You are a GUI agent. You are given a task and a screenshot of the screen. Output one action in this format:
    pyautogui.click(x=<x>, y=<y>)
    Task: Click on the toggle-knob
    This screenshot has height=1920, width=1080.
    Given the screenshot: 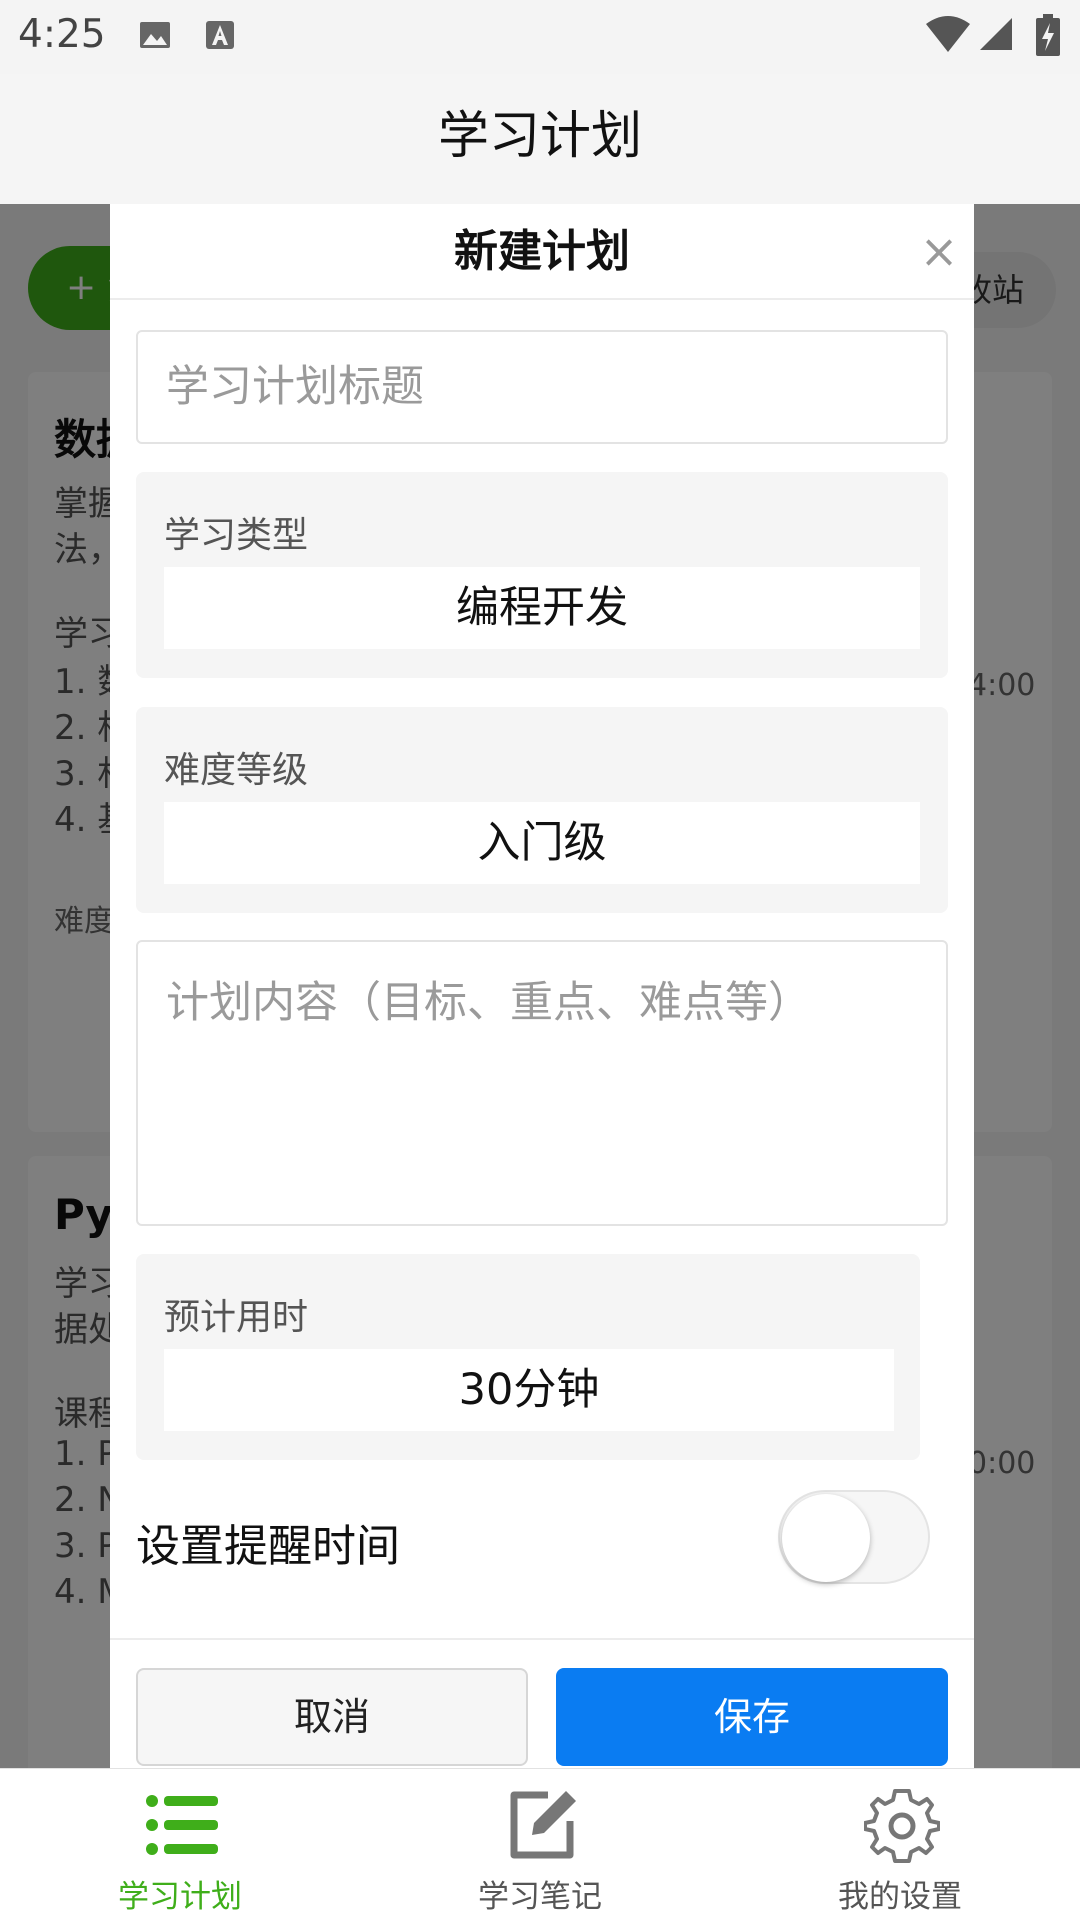 What is the action you would take?
    pyautogui.click(x=826, y=1538)
    